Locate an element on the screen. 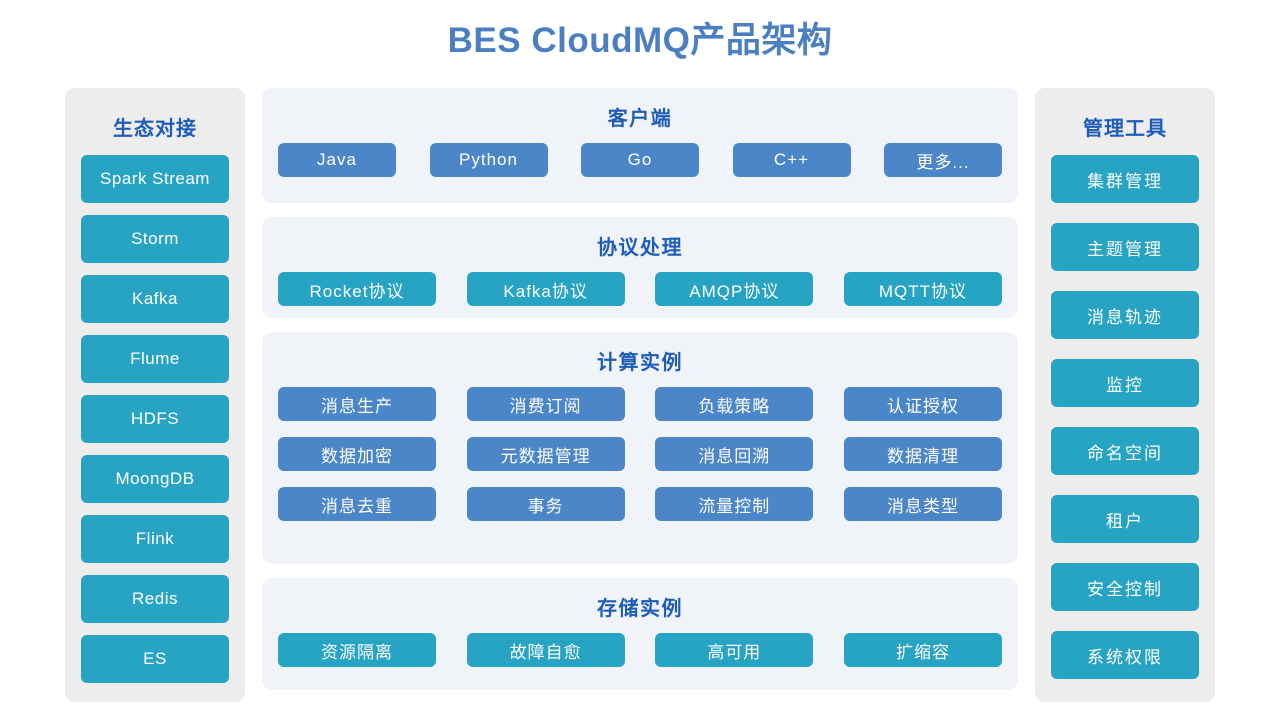  section-compute-title: 计算实例 is located at coordinates (640, 363).